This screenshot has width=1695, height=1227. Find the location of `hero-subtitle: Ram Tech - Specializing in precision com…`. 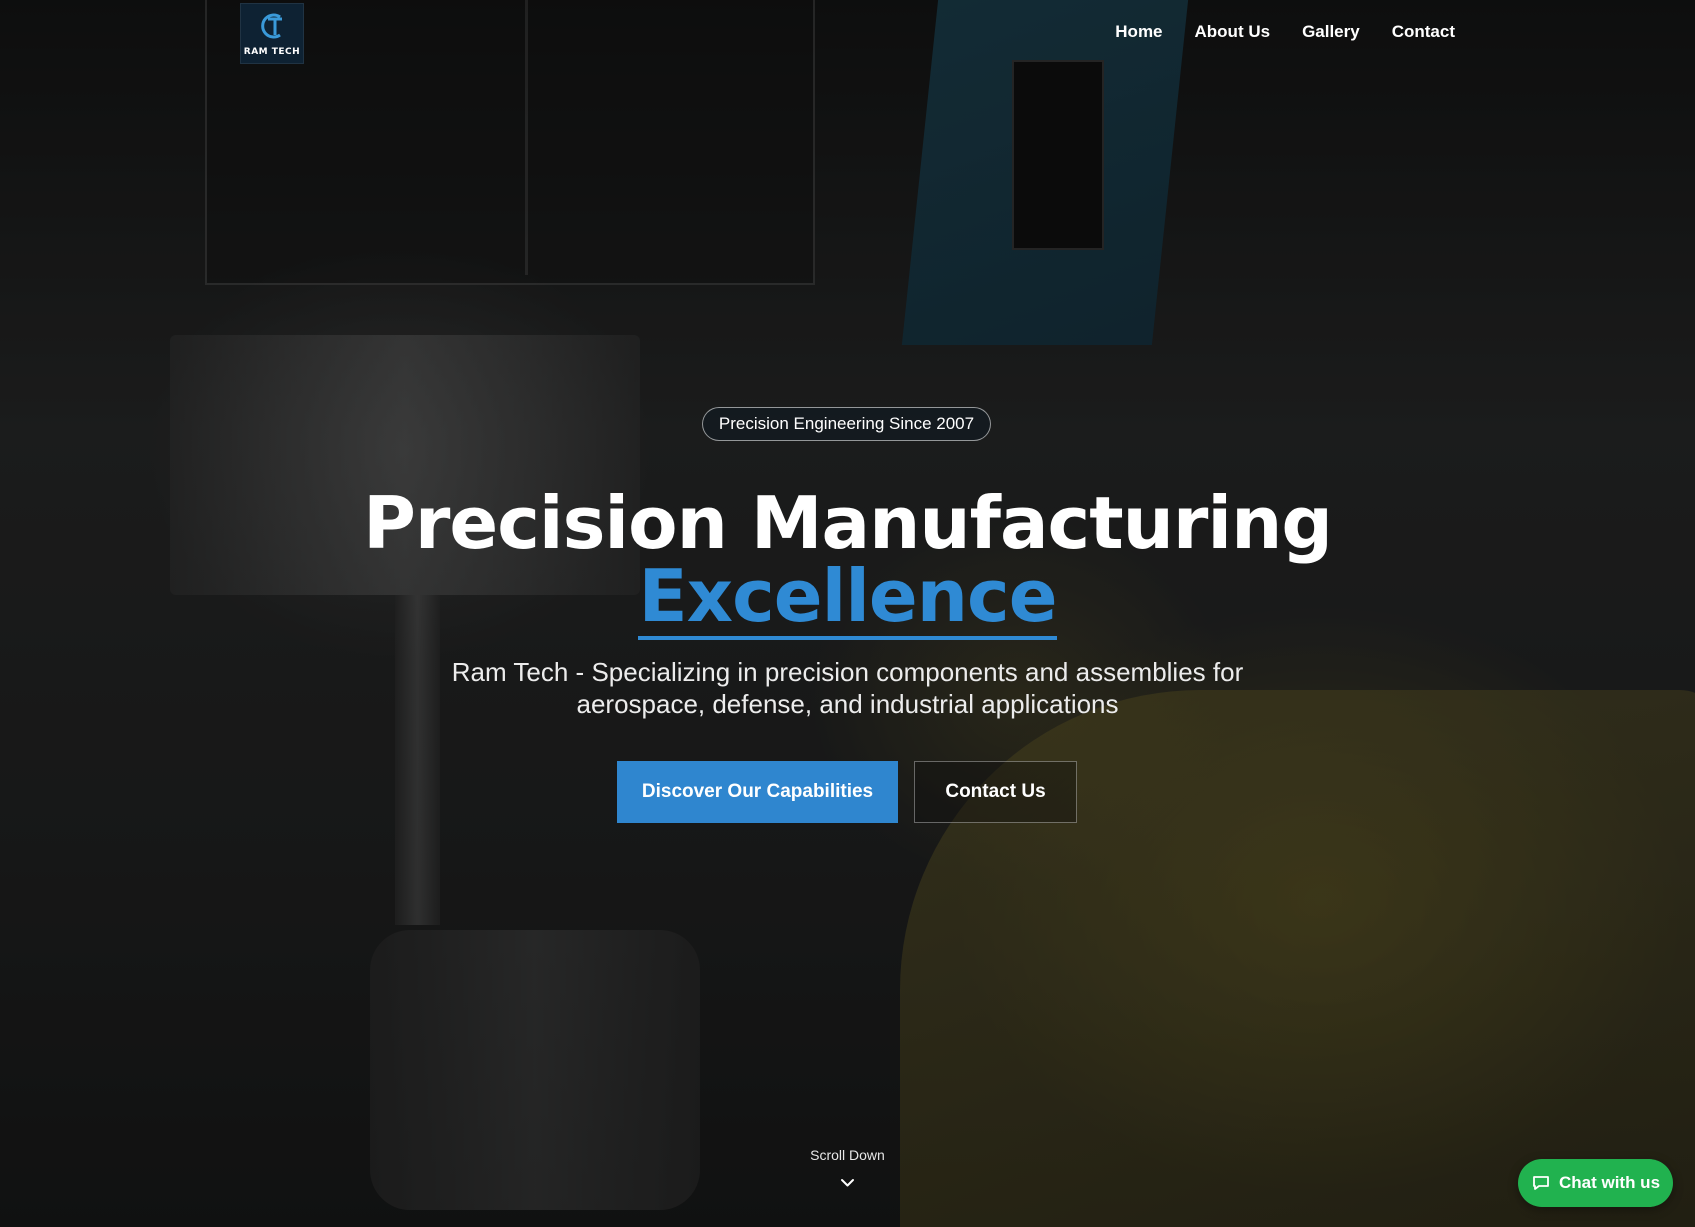

hero-subtitle: Ram Tech - Specializing in precision com… is located at coordinates (847, 688).